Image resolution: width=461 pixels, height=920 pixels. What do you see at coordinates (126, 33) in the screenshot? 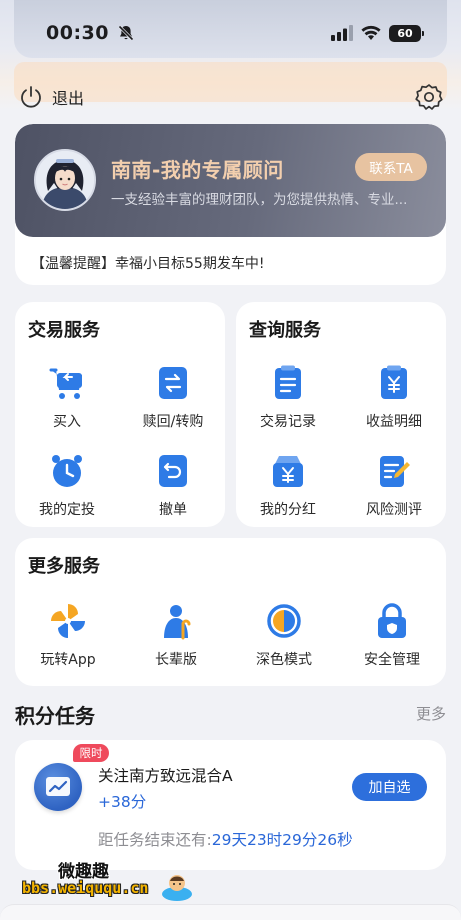
I see `bell-muted-icon` at bounding box center [126, 33].